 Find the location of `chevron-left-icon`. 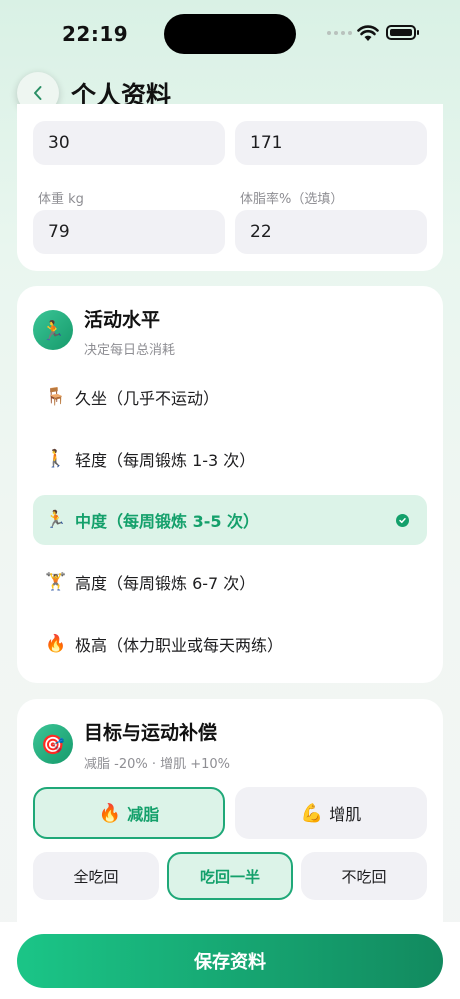

chevron-left-icon is located at coordinates (38, 93).